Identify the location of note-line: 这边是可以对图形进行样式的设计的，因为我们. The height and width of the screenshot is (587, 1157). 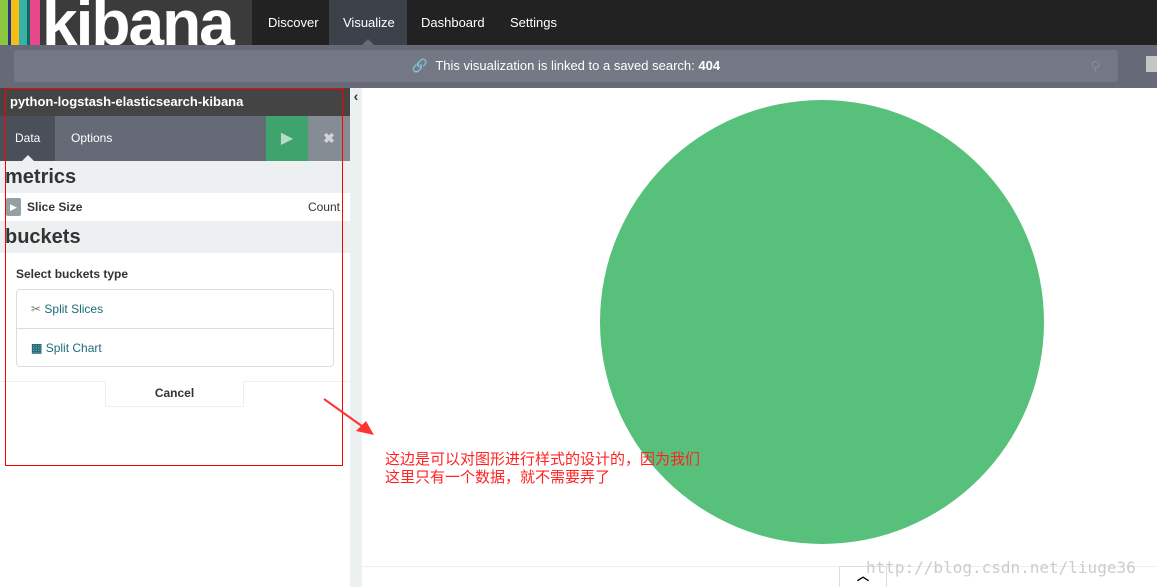
(543, 459).